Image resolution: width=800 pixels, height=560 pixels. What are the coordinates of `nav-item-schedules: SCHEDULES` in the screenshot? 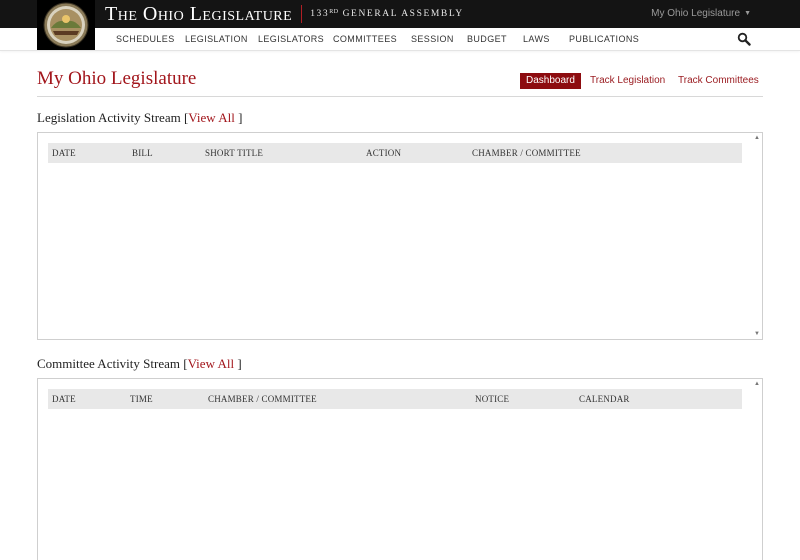 It's located at (145, 39).